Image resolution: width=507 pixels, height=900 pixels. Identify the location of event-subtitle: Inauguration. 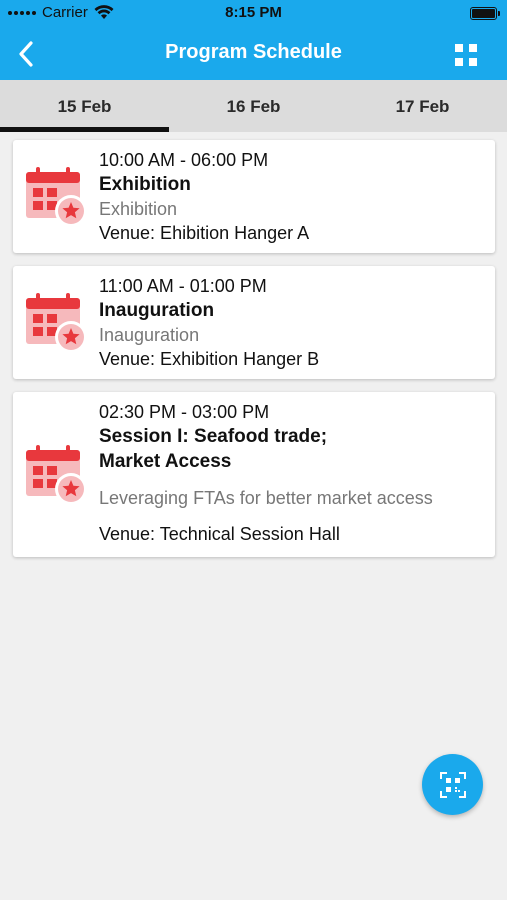
(149, 335).